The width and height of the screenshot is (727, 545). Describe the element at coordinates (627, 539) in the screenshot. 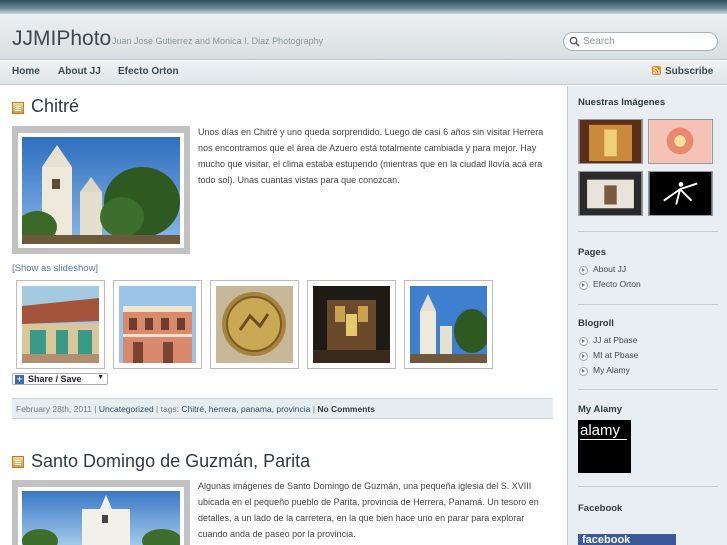

I see `facebook-badge: facebook` at that location.